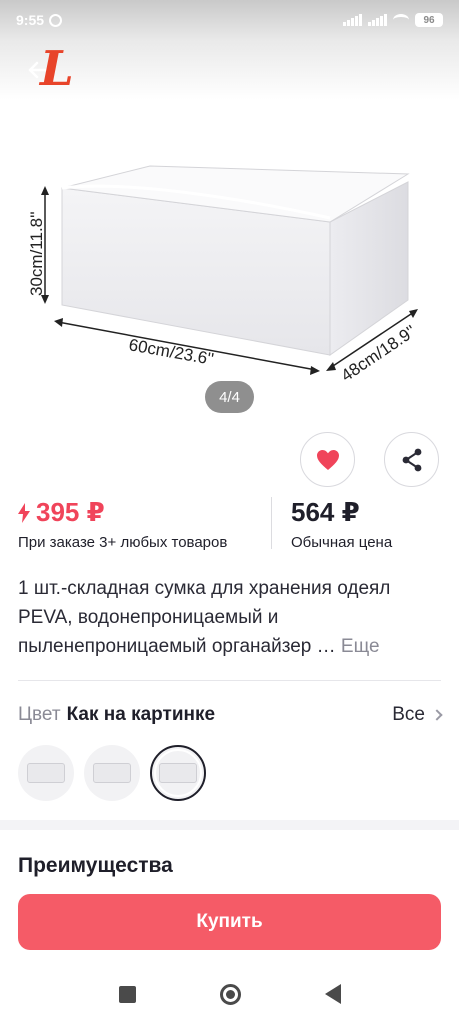 The height and width of the screenshot is (1024, 459). What do you see at coordinates (70, 512) in the screenshot?
I see `promo-price-value: 395 ₽` at bounding box center [70, 512].